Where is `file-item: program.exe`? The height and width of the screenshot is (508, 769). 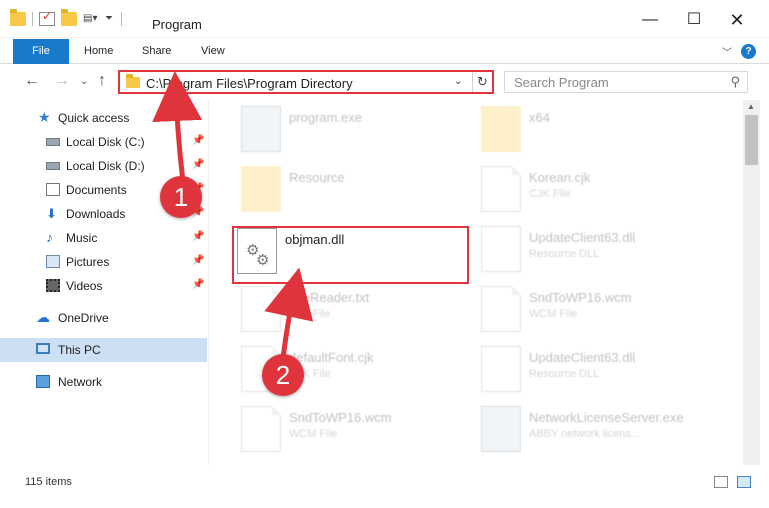 file-item: program.exe is located at coordinates (361, 129).